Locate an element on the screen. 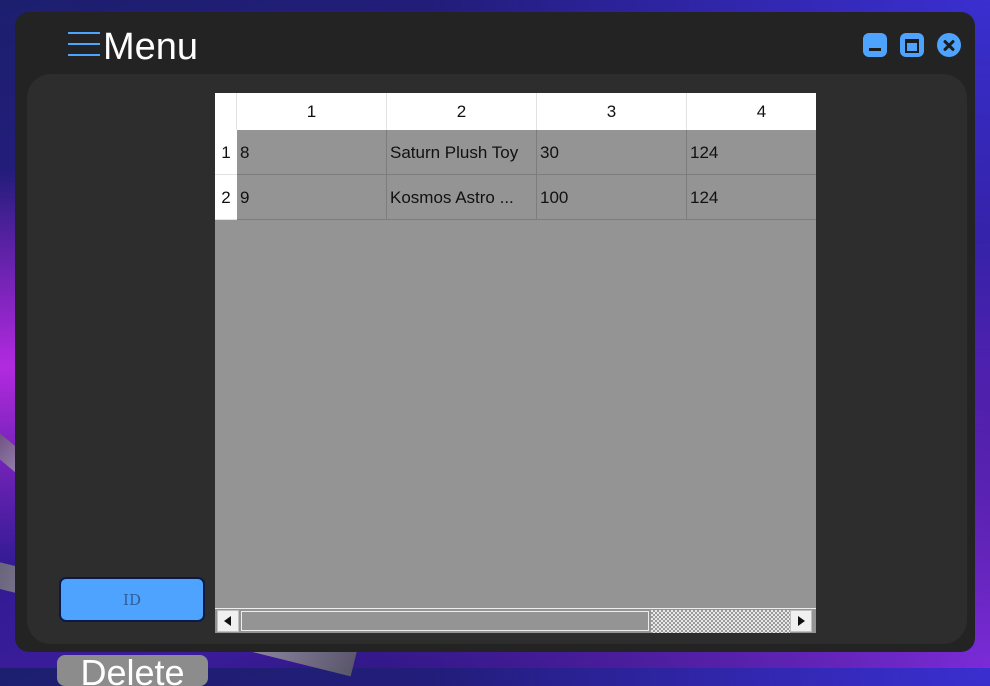 The width and height of the screenshot is (990, 686). table-cell: 9 is located at coordinates (312, 197).